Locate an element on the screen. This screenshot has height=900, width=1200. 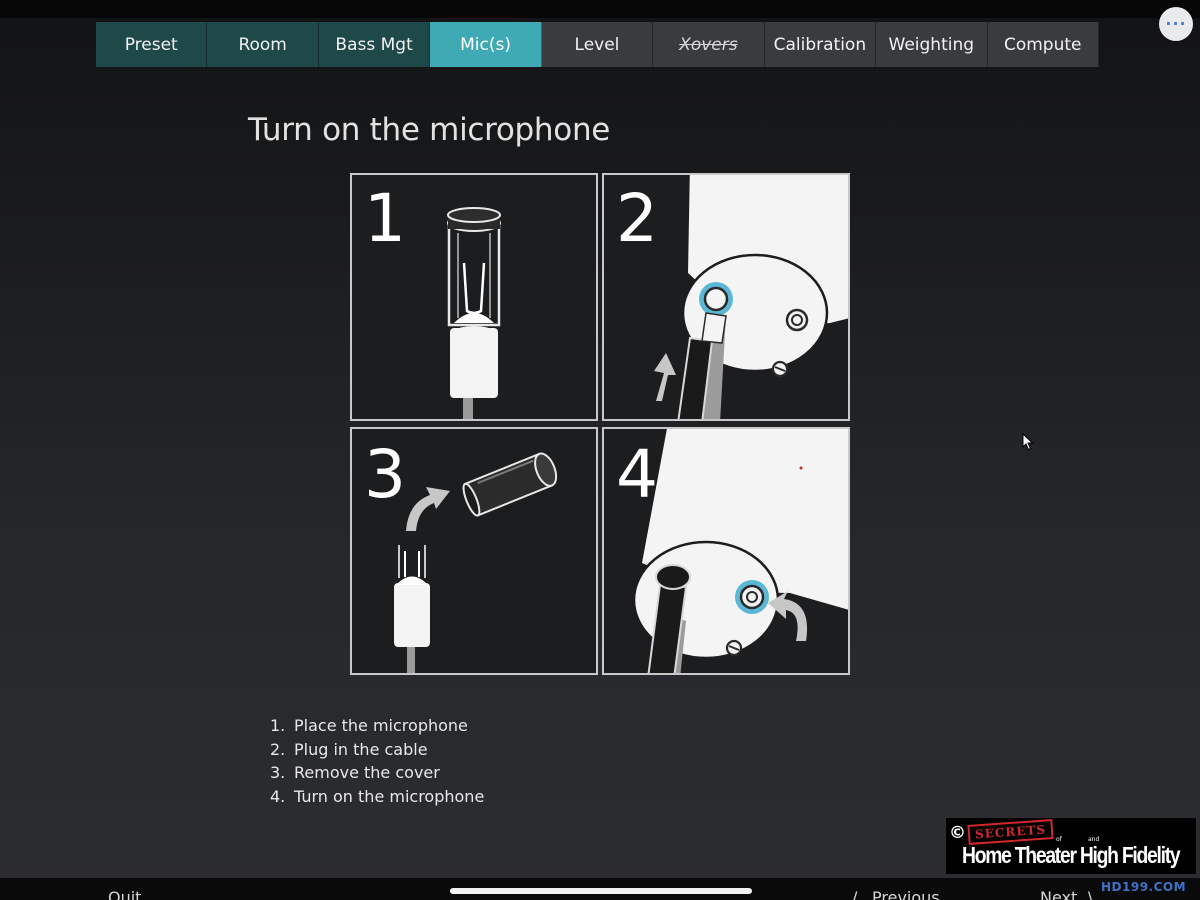
ellipsis-icon: ··· is located at coordinates (1176, 23).